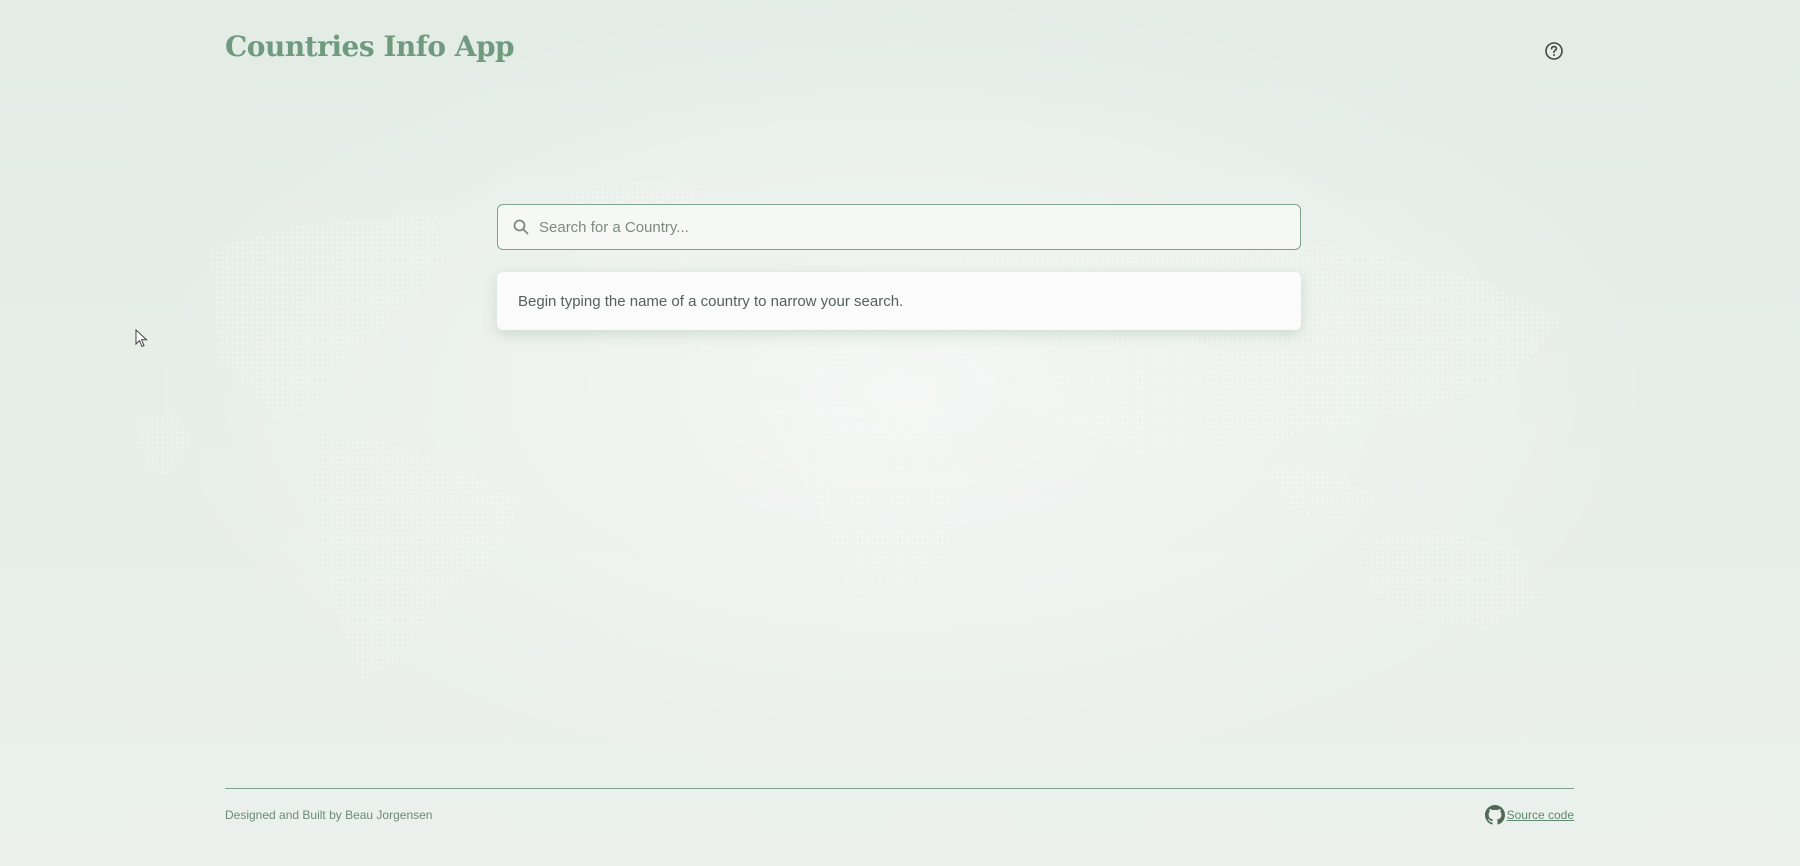 The height and width of the screenshot is (866, 1800). Describe the element at coordinates (1540, 815) in the screenshot. I see `source-code-label: Source code` at that location.